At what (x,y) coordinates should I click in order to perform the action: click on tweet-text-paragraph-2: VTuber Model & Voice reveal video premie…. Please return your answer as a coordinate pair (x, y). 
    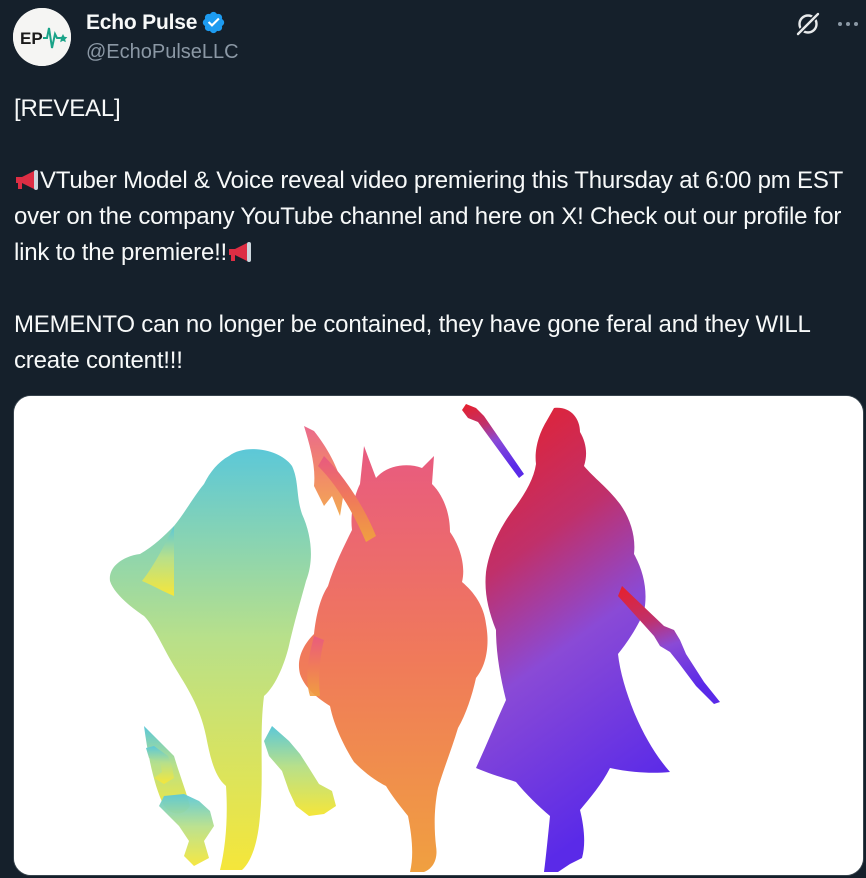
    Looking at the image, I should click on (432, 216).